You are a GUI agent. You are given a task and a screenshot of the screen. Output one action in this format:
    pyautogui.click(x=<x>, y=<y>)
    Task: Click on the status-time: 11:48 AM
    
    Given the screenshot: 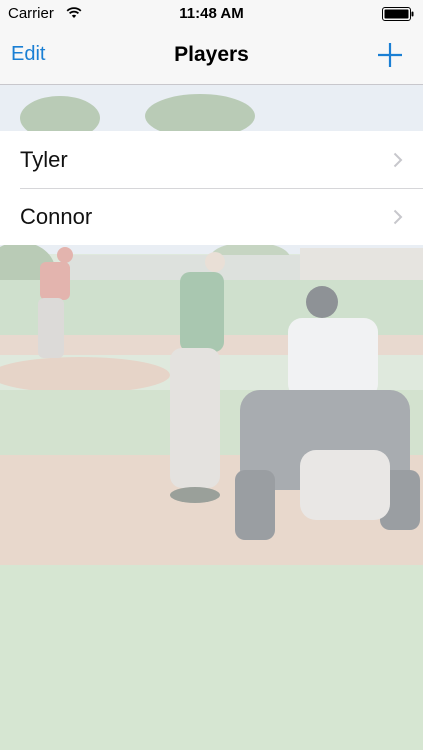 What is the action you would take?
    pyautogui.click(x=211, y=13)
    